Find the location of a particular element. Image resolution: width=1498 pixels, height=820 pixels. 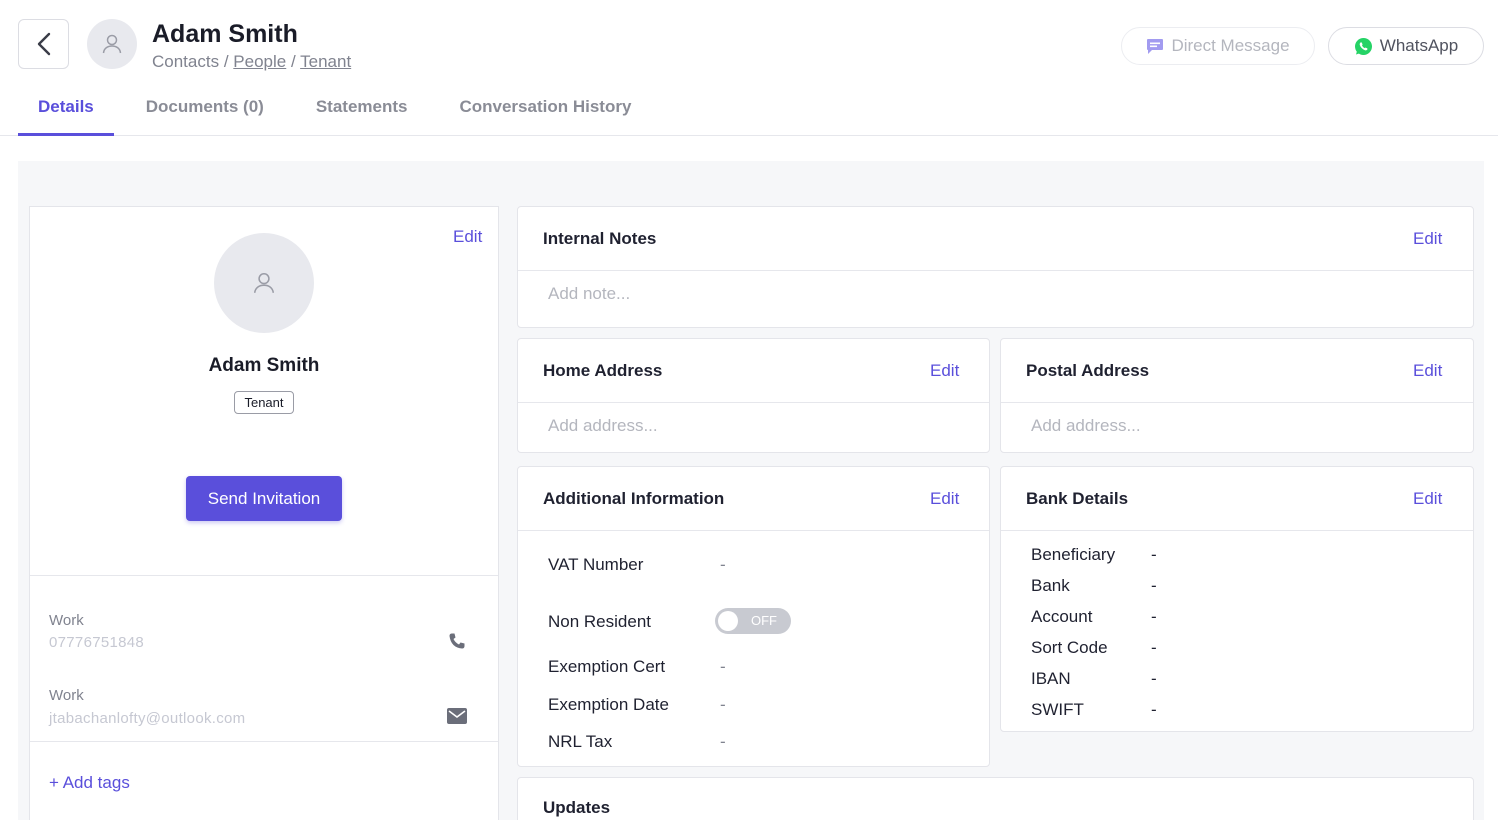

breadcrumb: Contacts / People / Tenant is located at coordinates (251, 62).